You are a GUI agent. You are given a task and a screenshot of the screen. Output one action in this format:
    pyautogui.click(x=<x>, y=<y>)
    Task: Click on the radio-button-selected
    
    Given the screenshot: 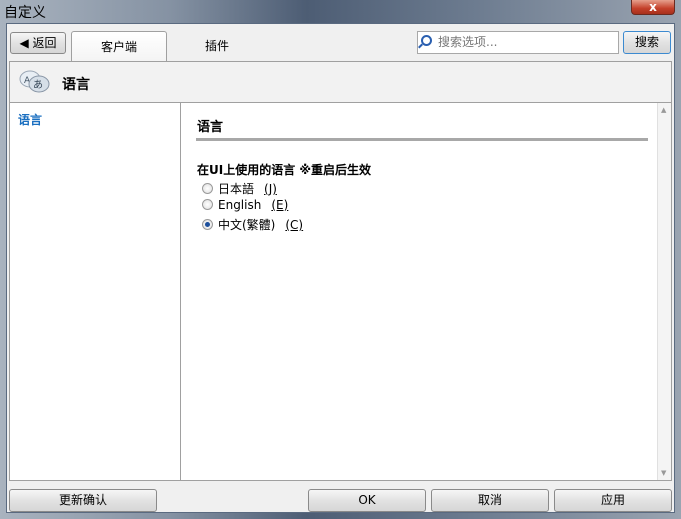 What is the action you would take?
    pyautogui.click(x=207, y=224)
    